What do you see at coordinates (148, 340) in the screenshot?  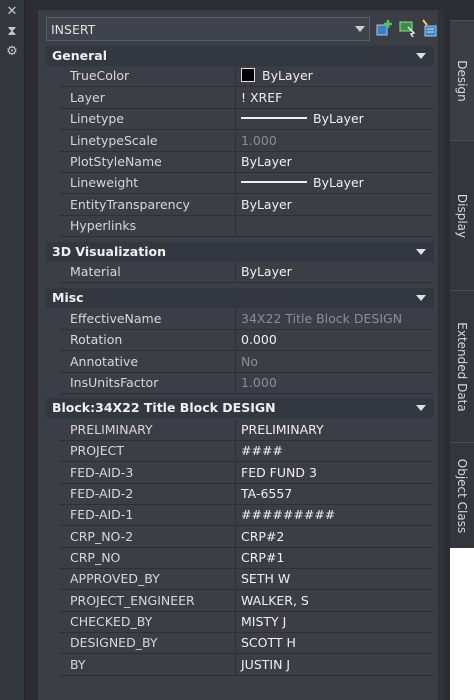 I see `property-name: Rotation` at bounding box center [148, 340].